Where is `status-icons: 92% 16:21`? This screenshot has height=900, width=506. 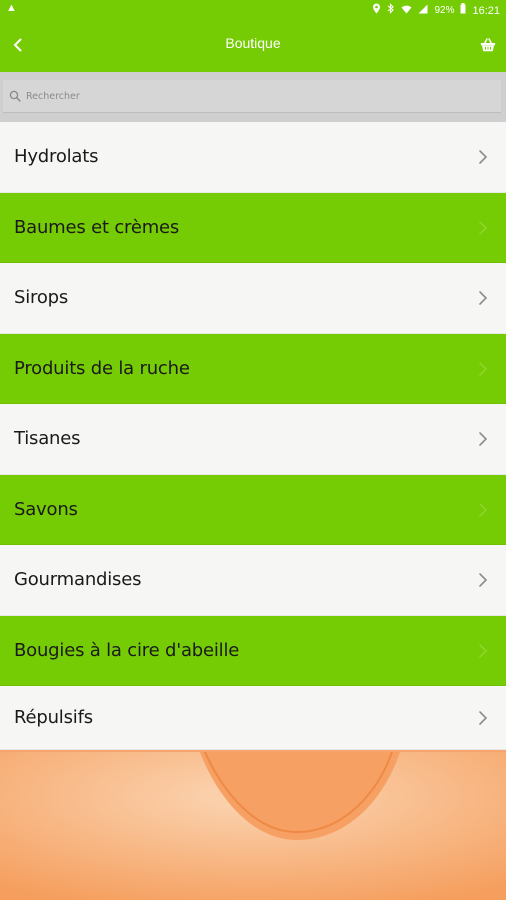
status-icons: 92% 16:21 is located at coordinates (436, 10).